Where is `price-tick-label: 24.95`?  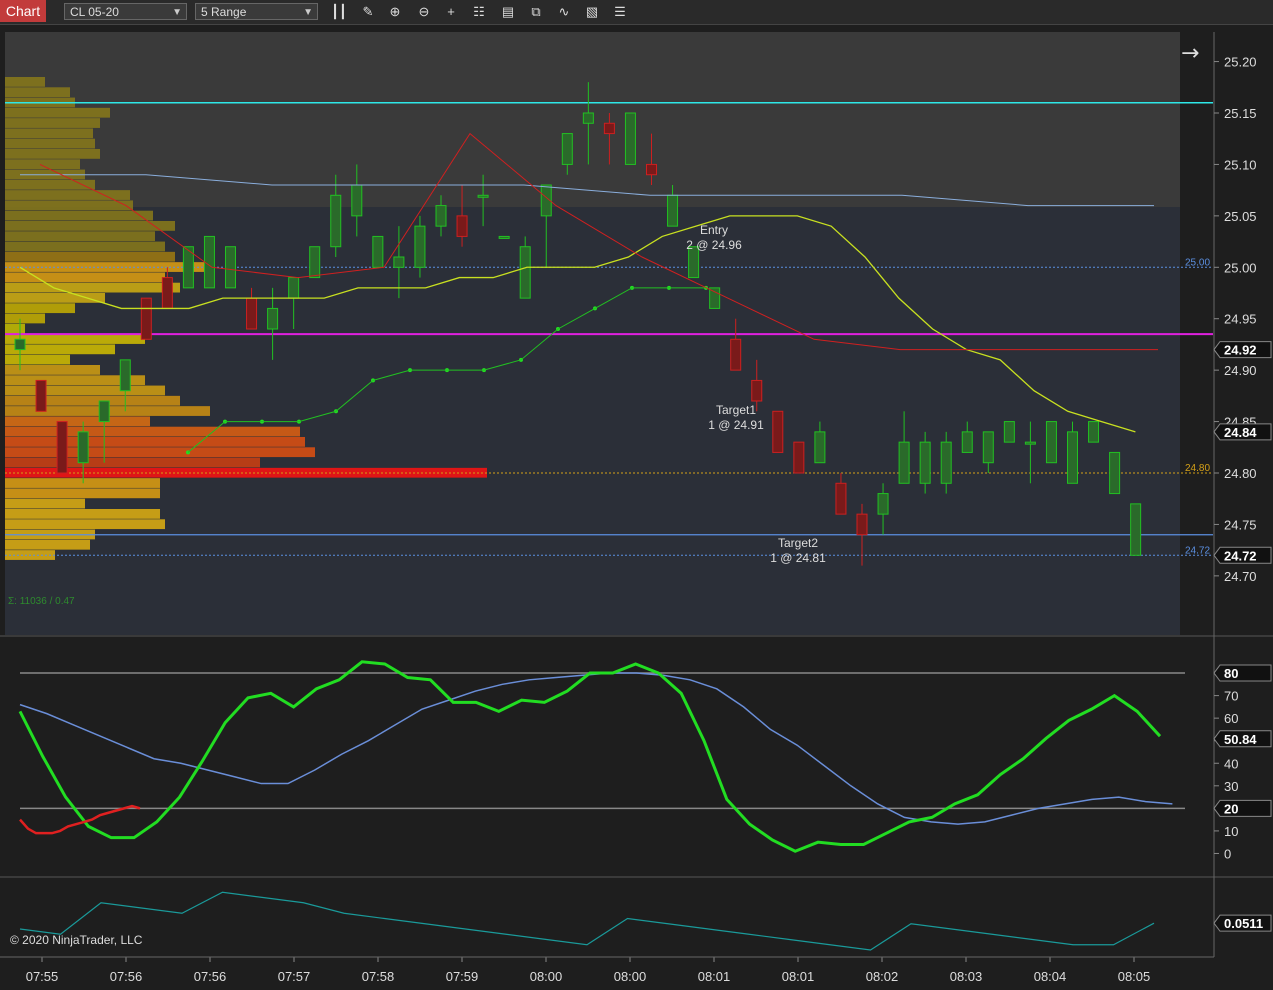 price-tick-label: 24.95 is located at coordinates (1240, 319).